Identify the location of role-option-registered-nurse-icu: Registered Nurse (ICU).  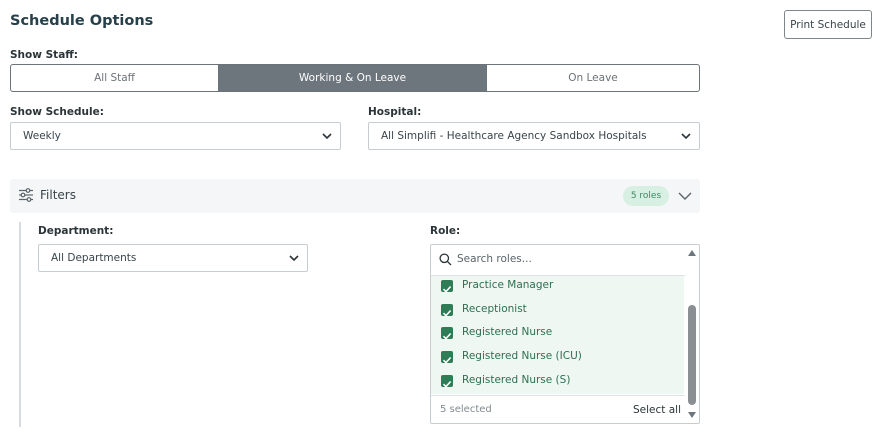
(557, 358).